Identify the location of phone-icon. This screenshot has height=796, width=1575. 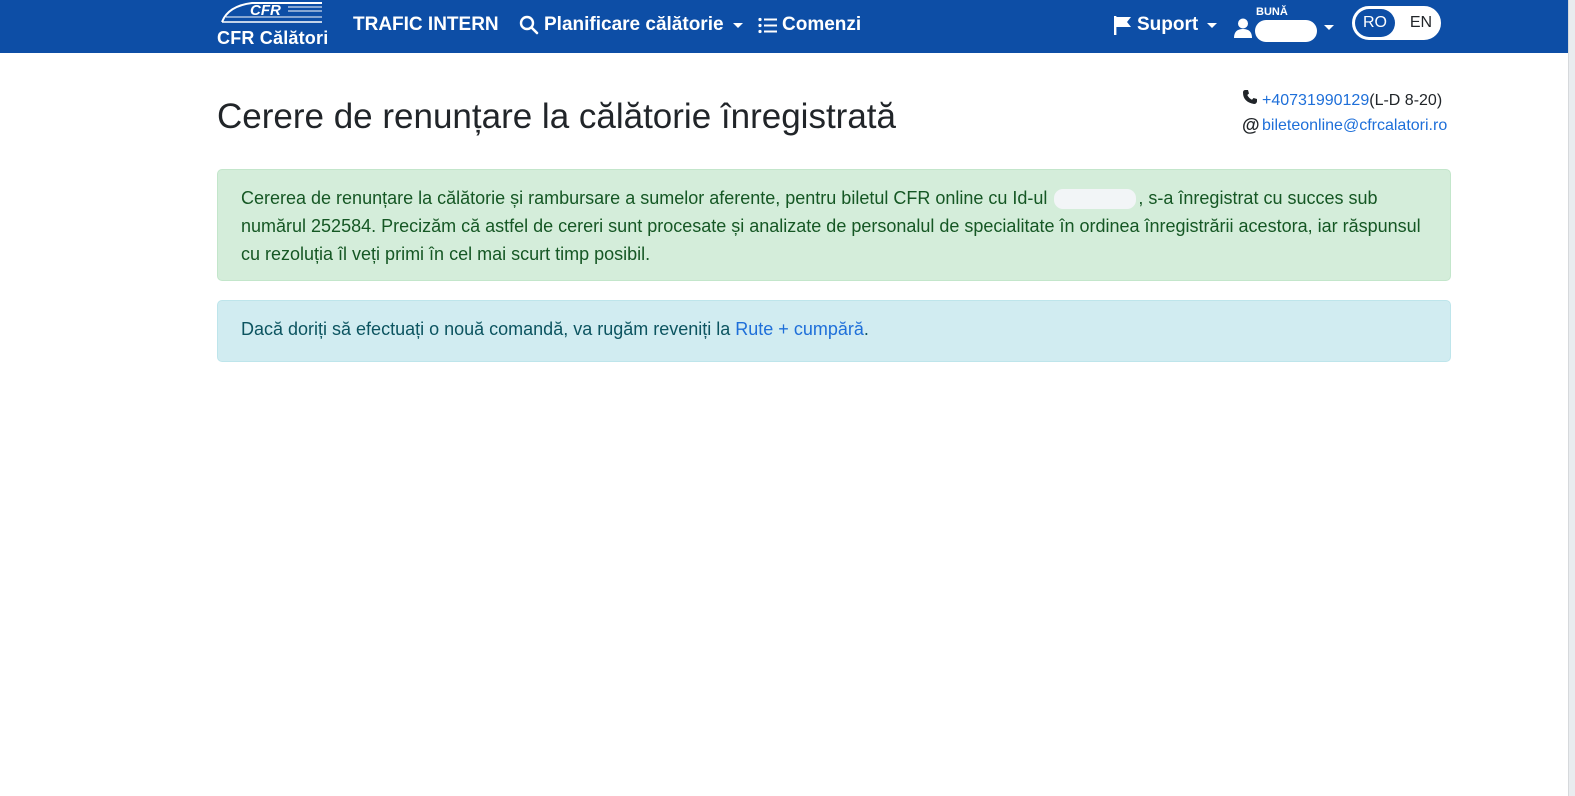
(1252, 100).